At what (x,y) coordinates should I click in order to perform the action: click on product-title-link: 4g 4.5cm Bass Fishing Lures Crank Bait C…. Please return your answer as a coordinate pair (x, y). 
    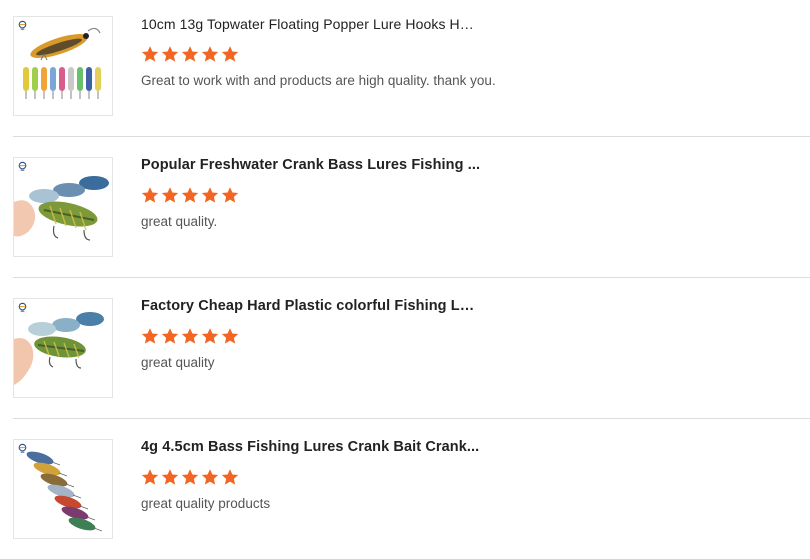
    Looking at the image, I should click on (311, 447).